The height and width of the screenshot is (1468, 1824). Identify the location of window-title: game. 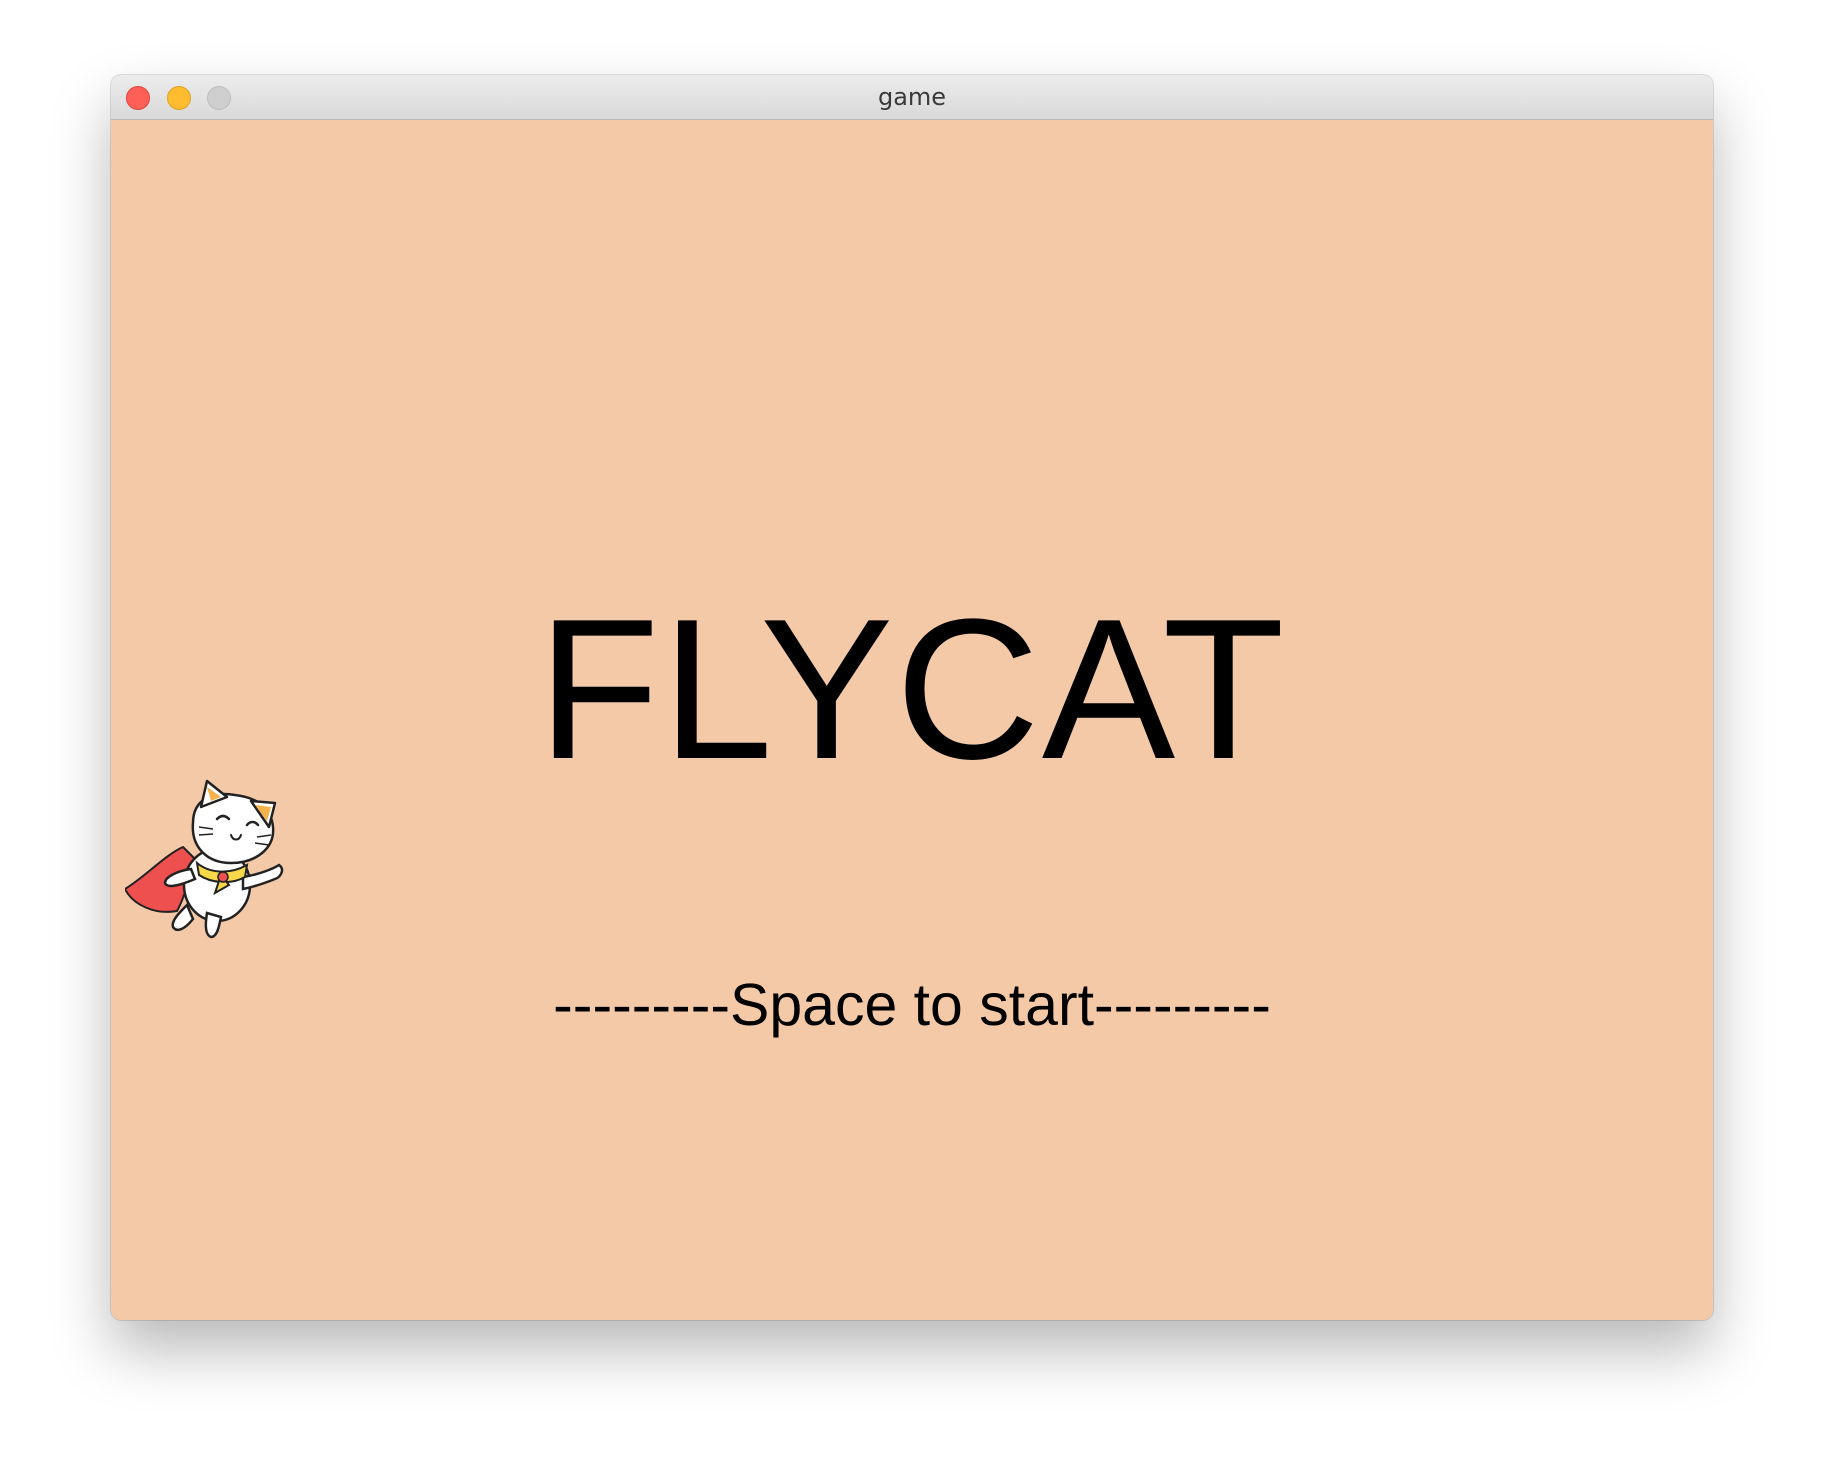
(912, 97).